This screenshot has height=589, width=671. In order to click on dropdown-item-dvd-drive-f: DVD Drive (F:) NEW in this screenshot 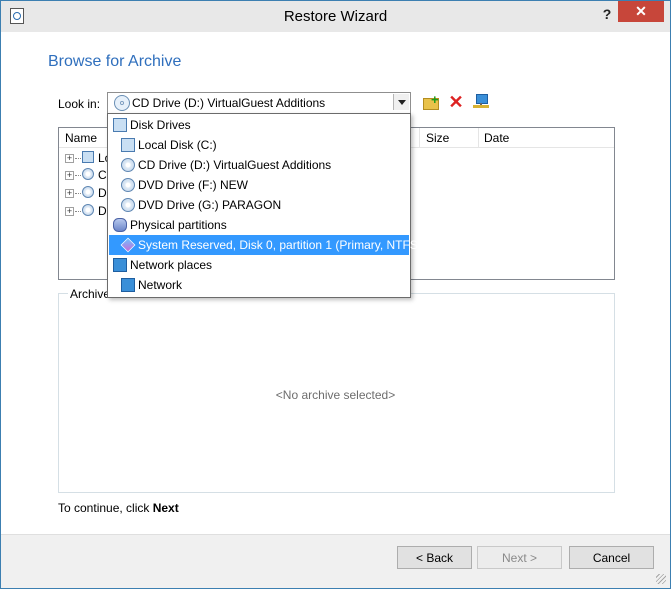, I will do `click(259, 185)`.